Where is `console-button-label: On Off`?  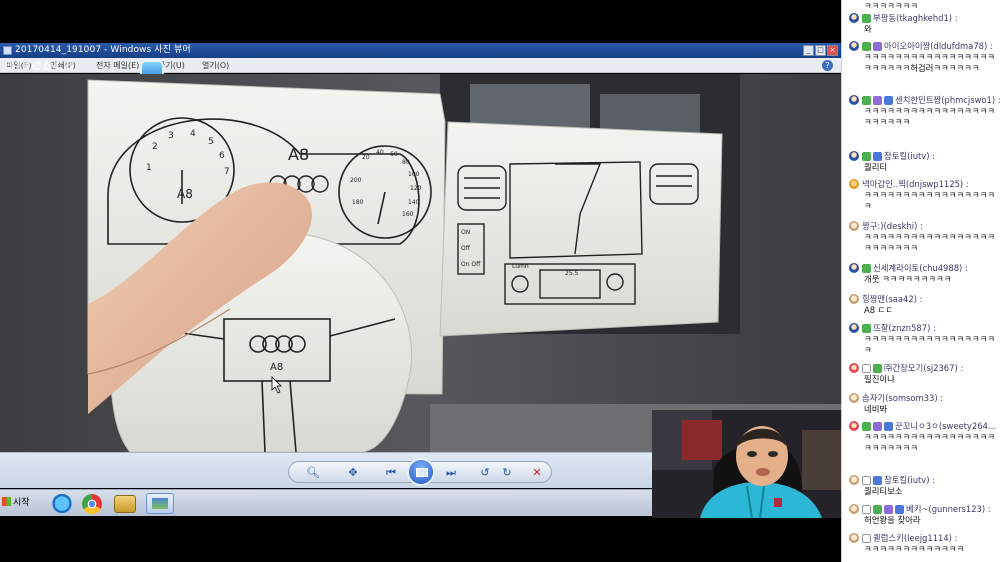
console-button-label: On Off is located at coordinates (471, 264).